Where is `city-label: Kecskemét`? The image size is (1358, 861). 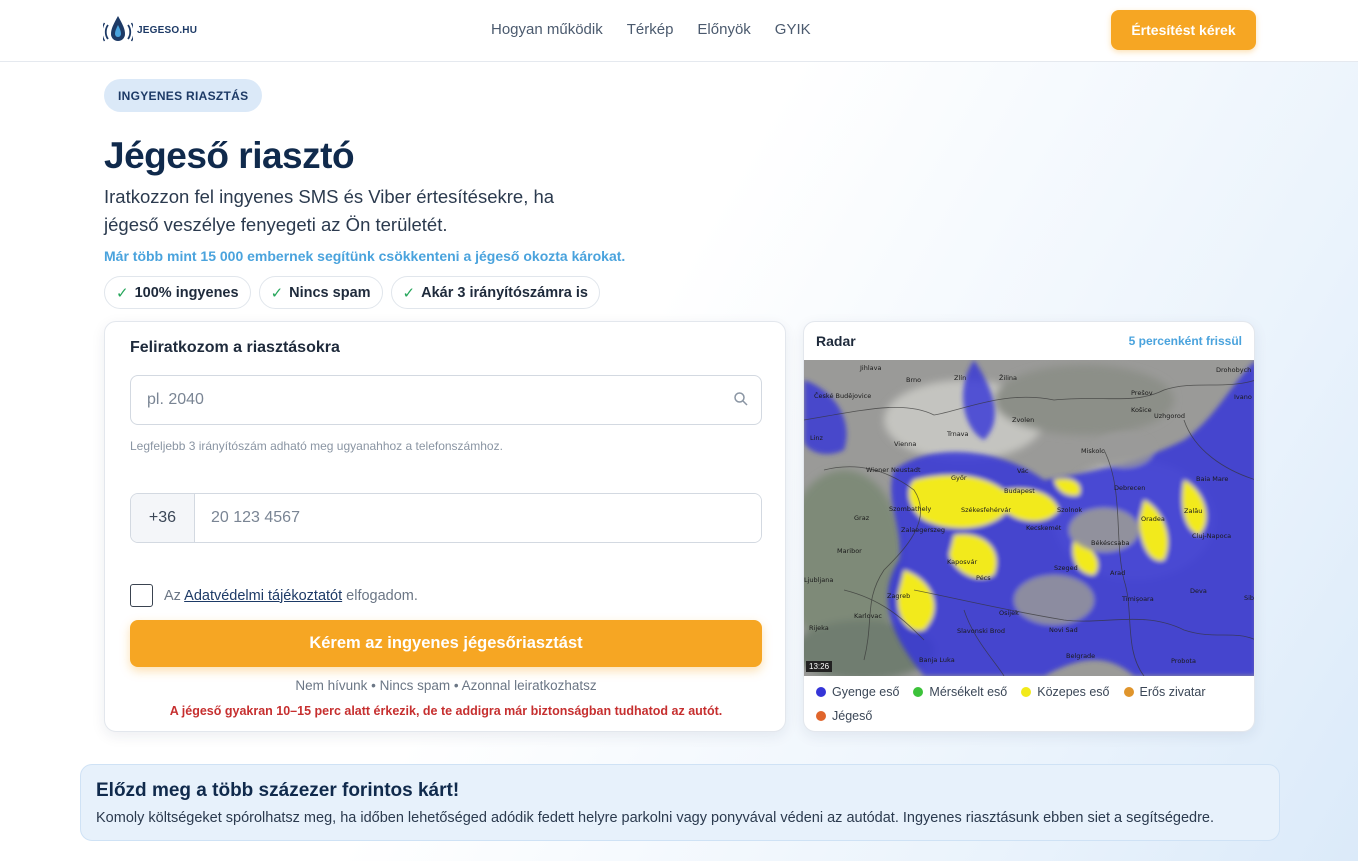
city-label: Kecskemét is located at coordinates (1044, 528).